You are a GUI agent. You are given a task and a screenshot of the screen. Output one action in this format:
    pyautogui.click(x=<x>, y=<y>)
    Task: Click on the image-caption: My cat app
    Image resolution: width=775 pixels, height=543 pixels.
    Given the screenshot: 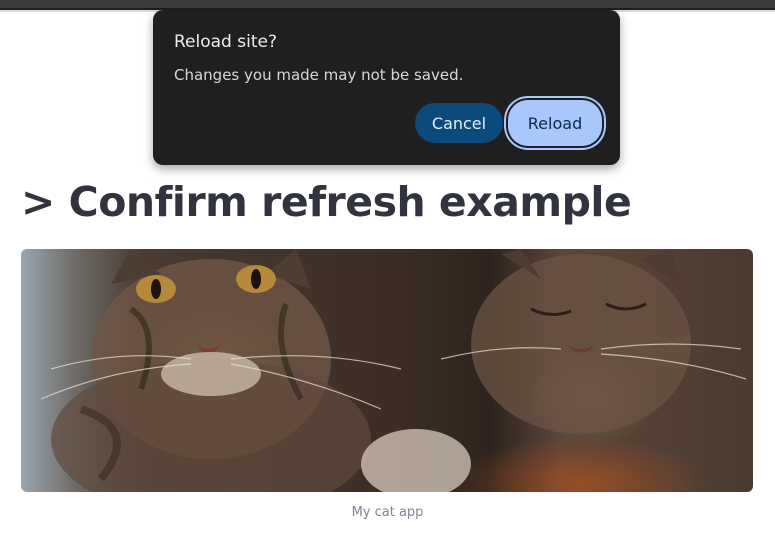 What is the action you would take?
    pyautogui.click(x=387, y=512)
    